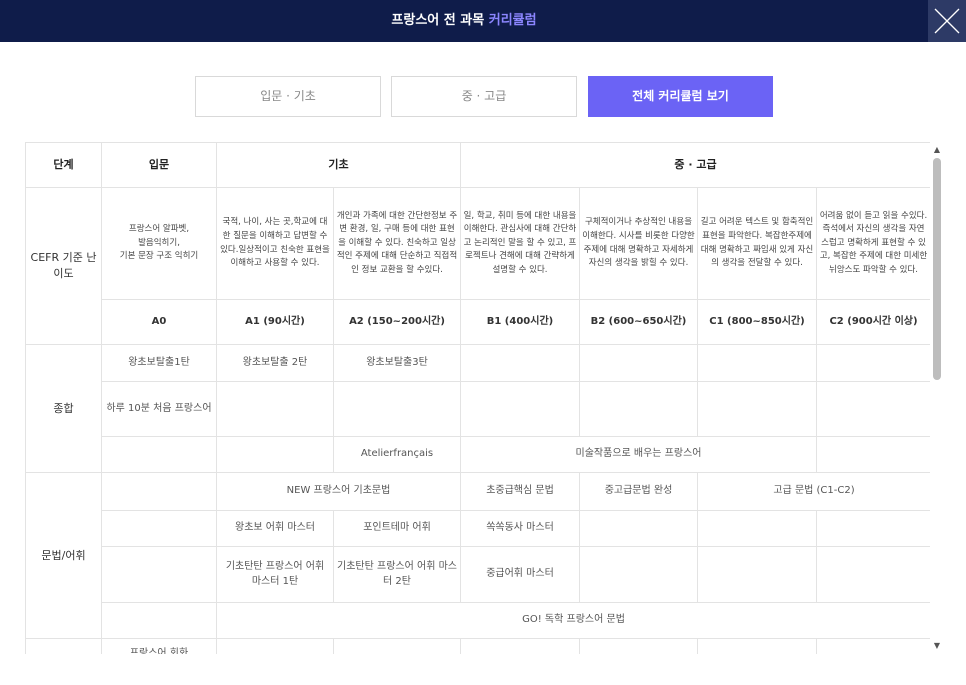 The height and width of the screenshot is (685, 966). I want to click on cefr-desc-a0: 프랑스어 알파벳, 발음익히기, 기본 문장 구조 익히기, so click(159, 243).